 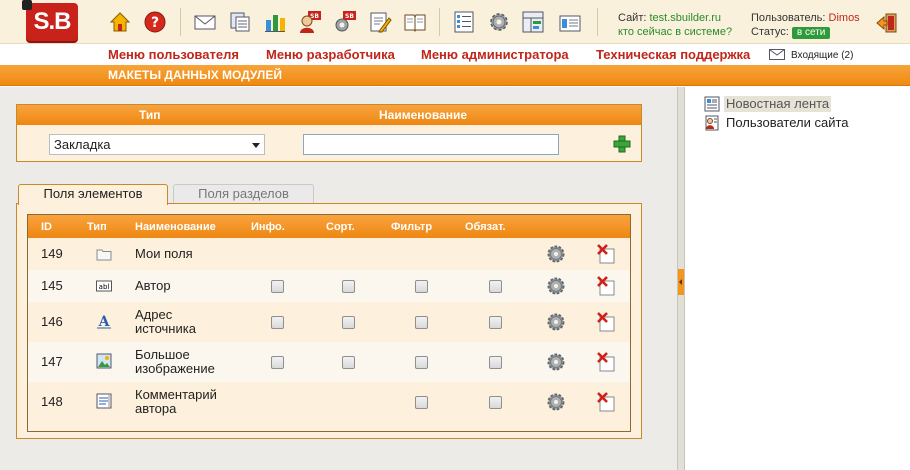 What do you see at coordinates (345, 22) in the screenshot?
I see `settings-sb-icon: SB` at bounding box center [345, 22].